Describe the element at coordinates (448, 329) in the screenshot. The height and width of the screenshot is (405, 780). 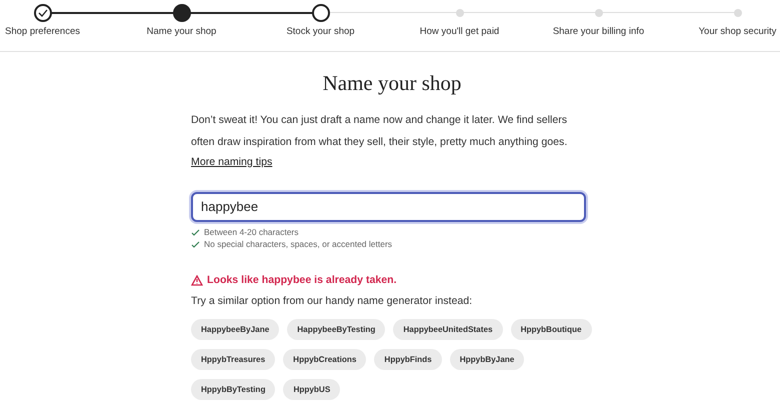
I see `suggestion-chip: HappybeeUnitedStates` at that location.